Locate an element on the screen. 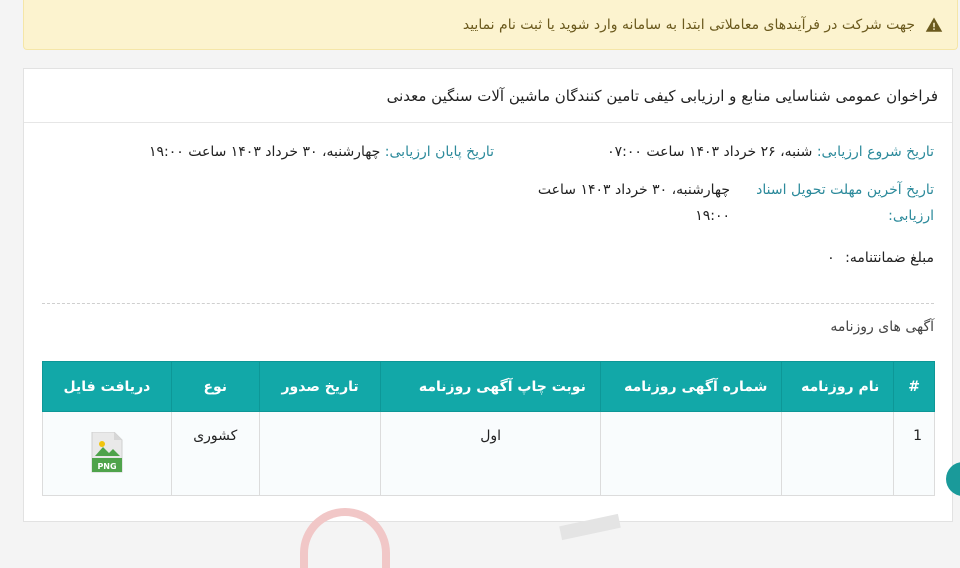  end-date-label: تاریخ پایان ارزیابی: is located at coordinates (439, 152).